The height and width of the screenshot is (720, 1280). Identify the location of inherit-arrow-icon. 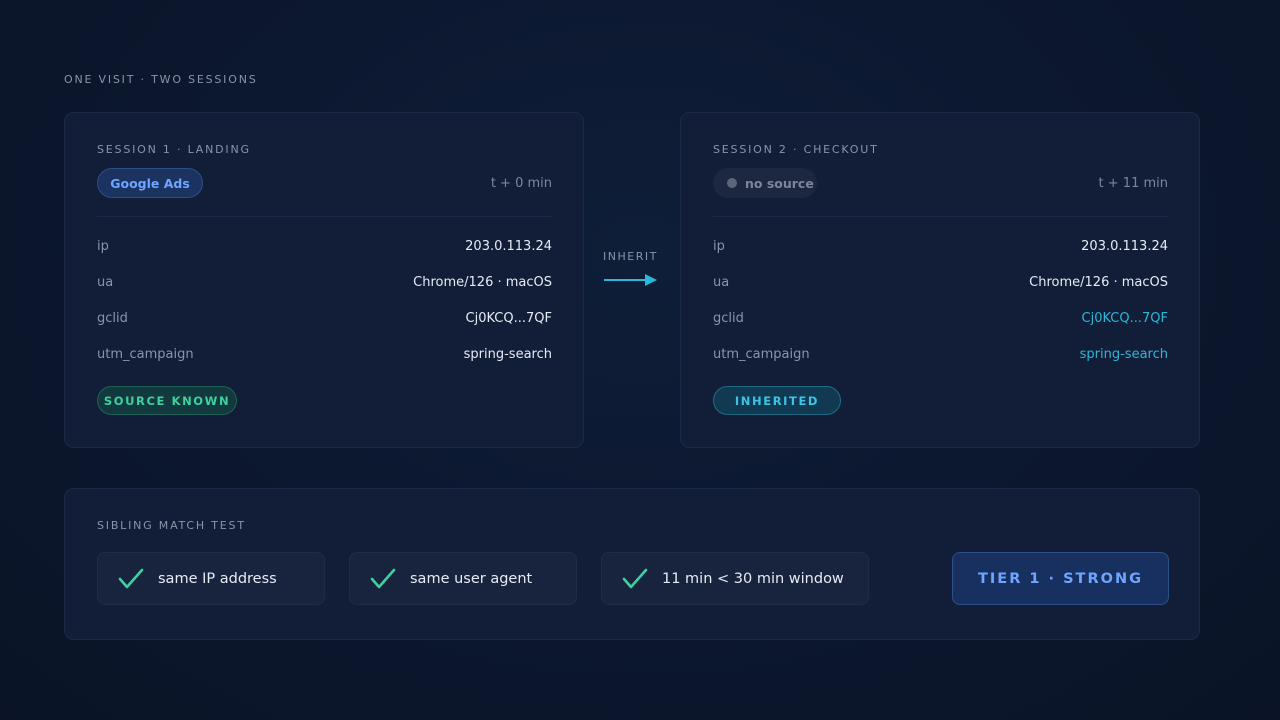
(630, 280).